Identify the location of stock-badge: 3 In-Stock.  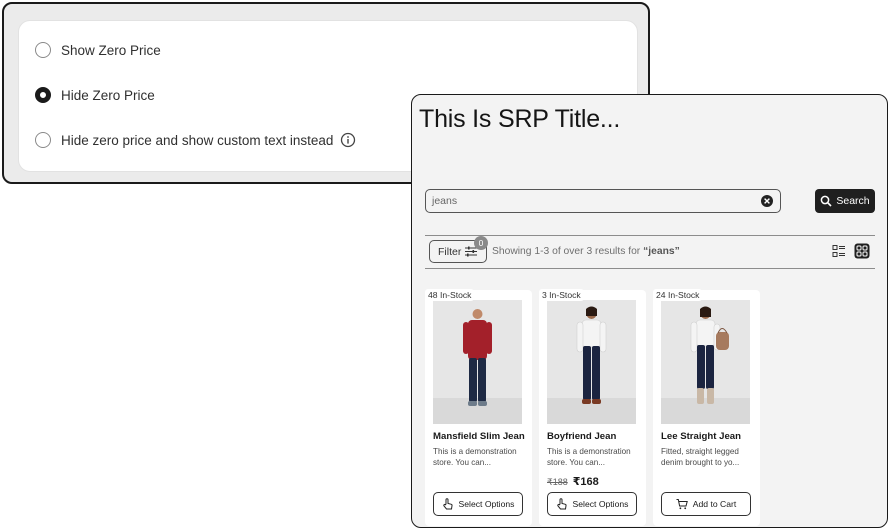
(561, 295).